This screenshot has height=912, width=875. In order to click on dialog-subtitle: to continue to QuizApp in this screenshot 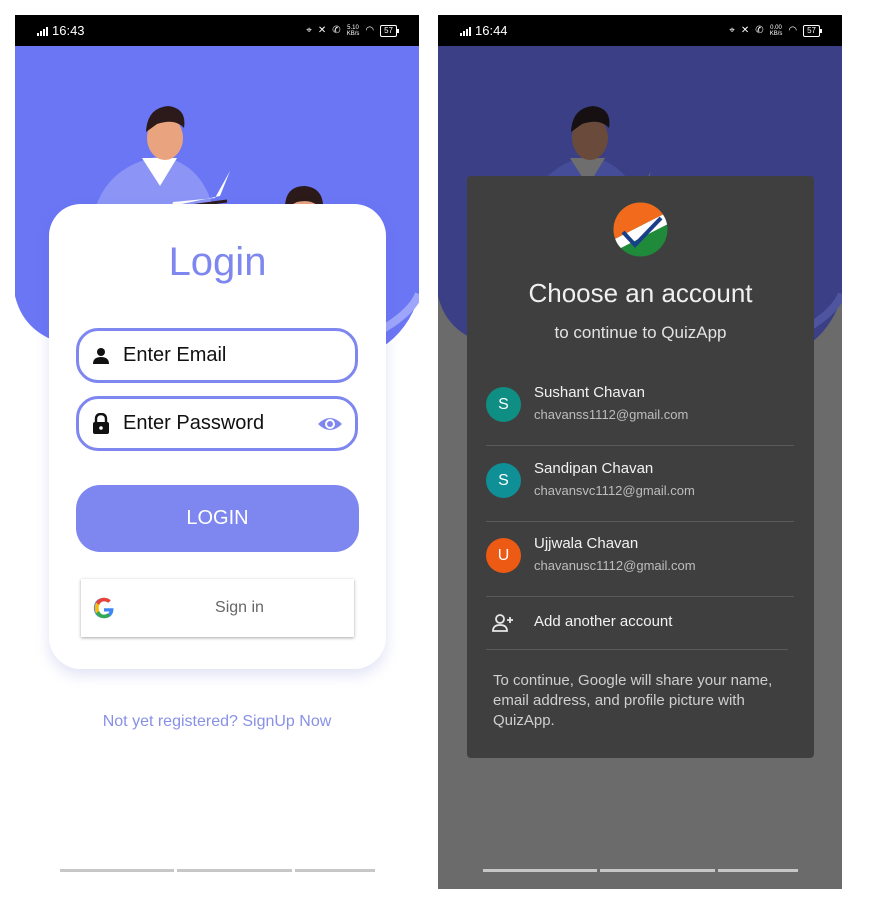, I will do `click(640, 332)`.